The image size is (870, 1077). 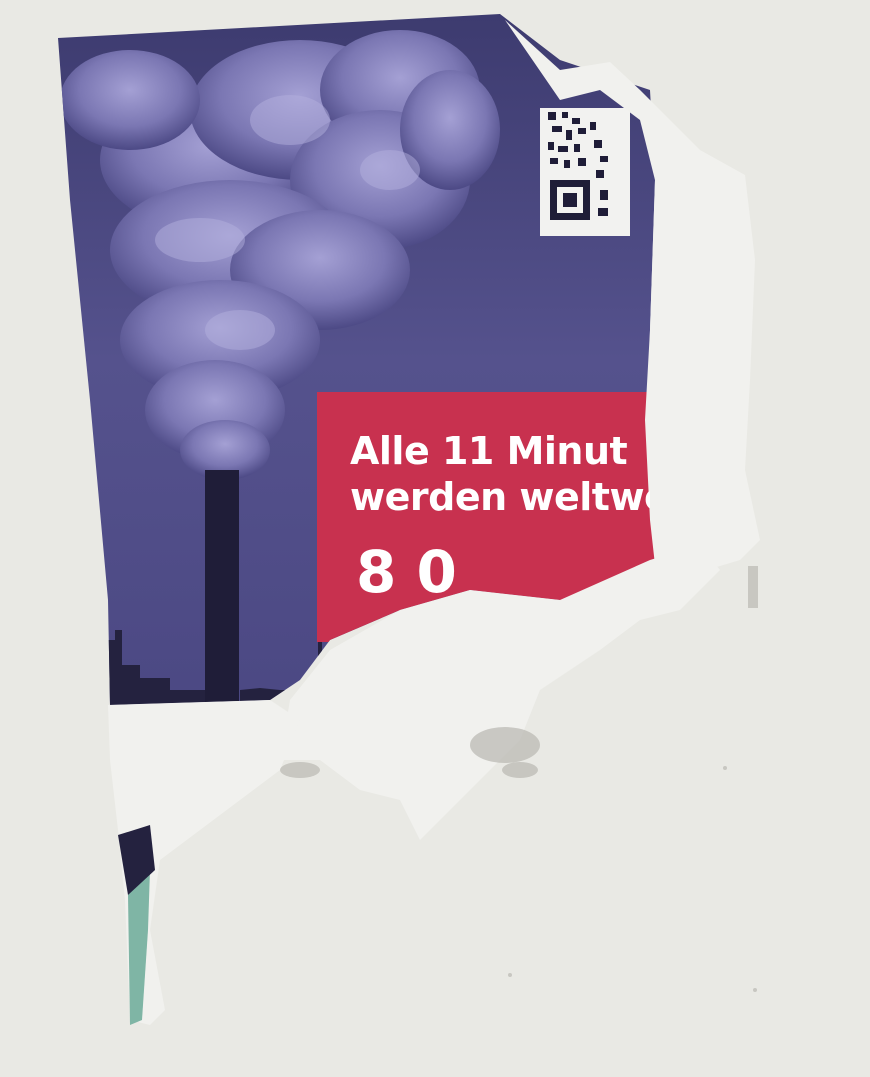 I want to click on poster-headline: Alle 11 Minut werden weltwe, so click(x=500, y=493).